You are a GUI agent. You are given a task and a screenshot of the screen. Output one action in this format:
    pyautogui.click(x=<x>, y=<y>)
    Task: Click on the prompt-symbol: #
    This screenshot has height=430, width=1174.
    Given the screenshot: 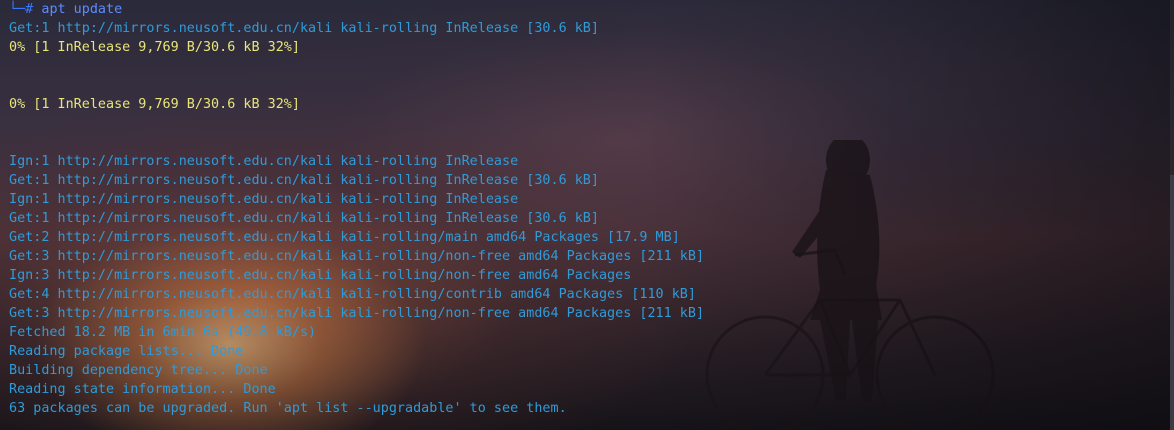 What is the action you would take?
    pyautogui.click(x=29, y=9)
    